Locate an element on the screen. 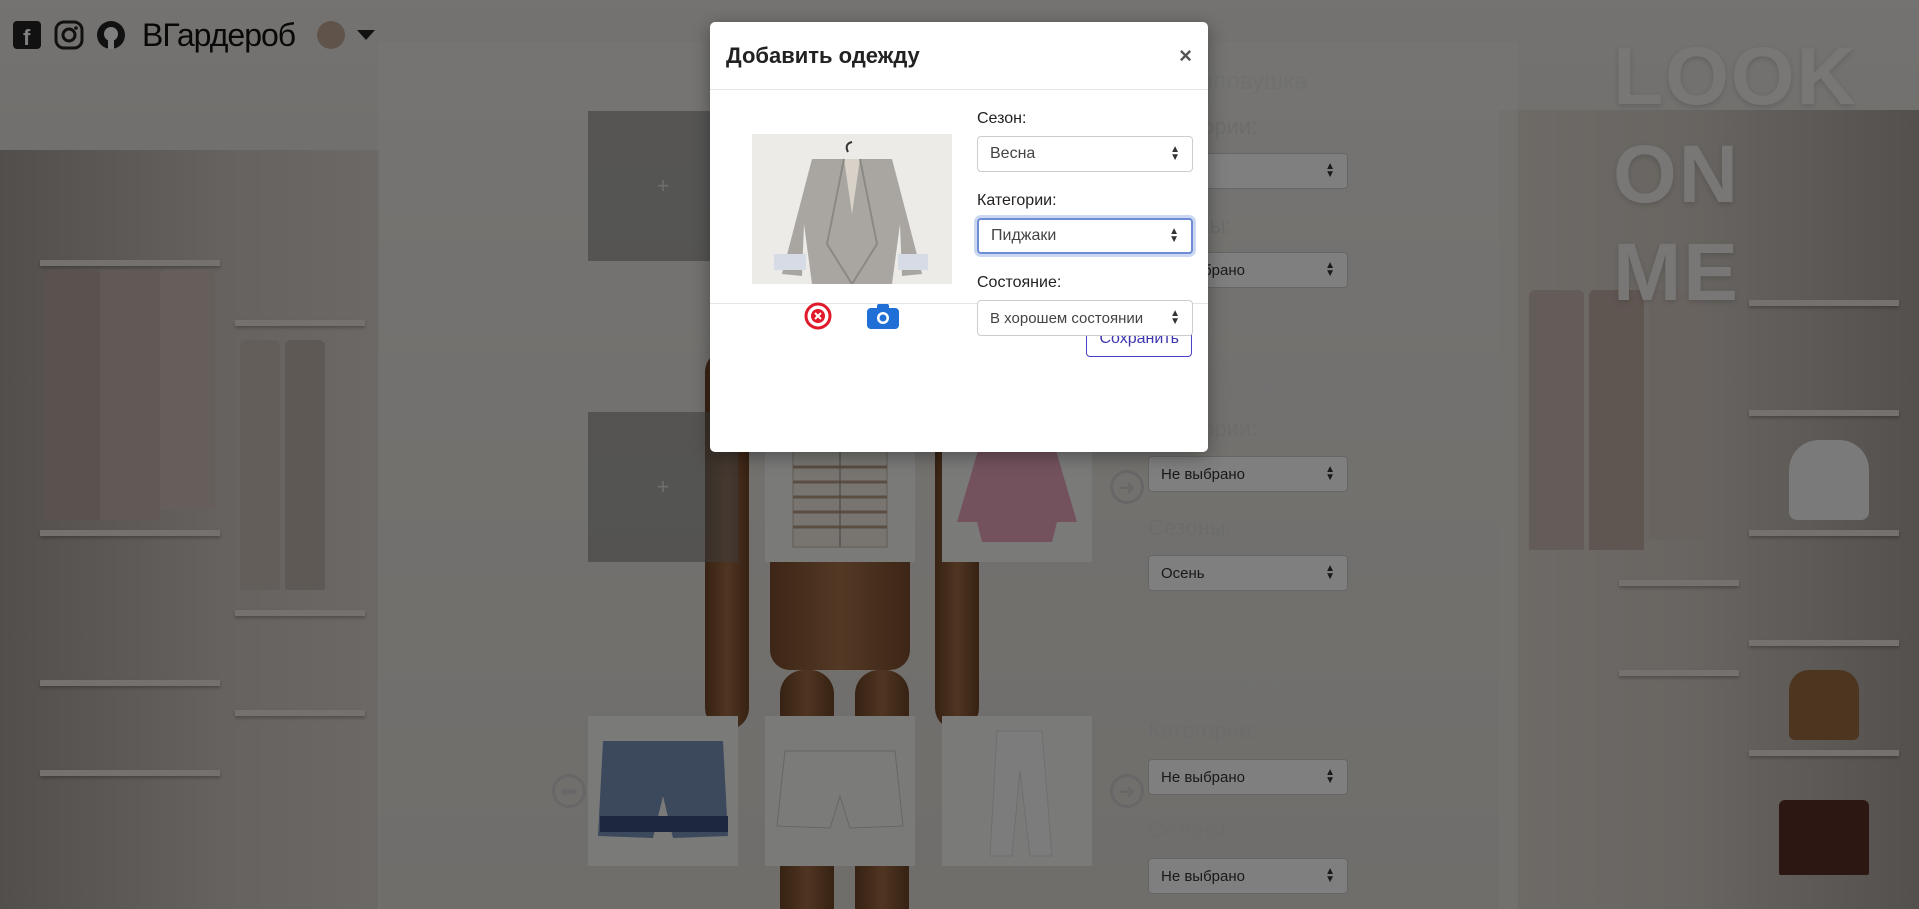 Image resolution: width=1919 pixels, height=909 pixels. close-icon: × is located at coordinates (1185, 56).